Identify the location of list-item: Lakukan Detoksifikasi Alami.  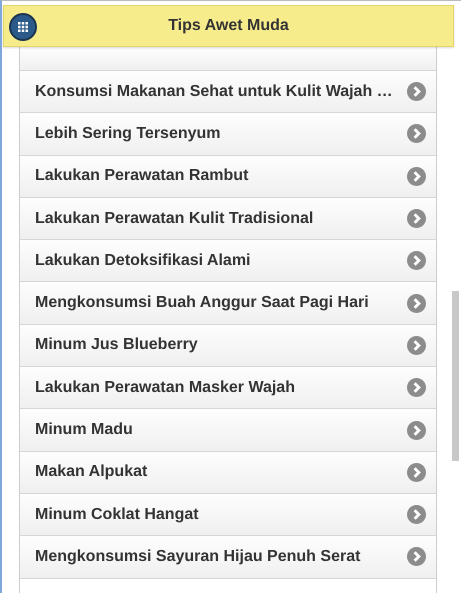
(228, 261).